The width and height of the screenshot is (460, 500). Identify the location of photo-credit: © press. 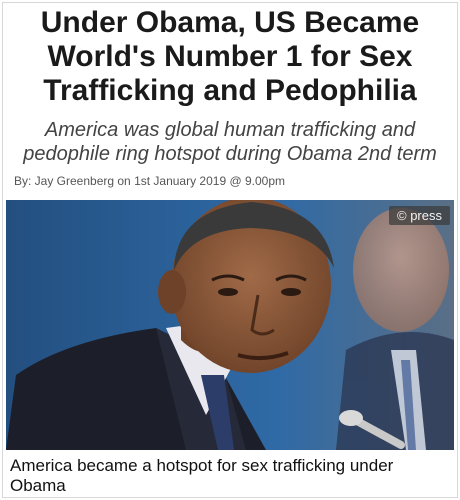
(419, 215).